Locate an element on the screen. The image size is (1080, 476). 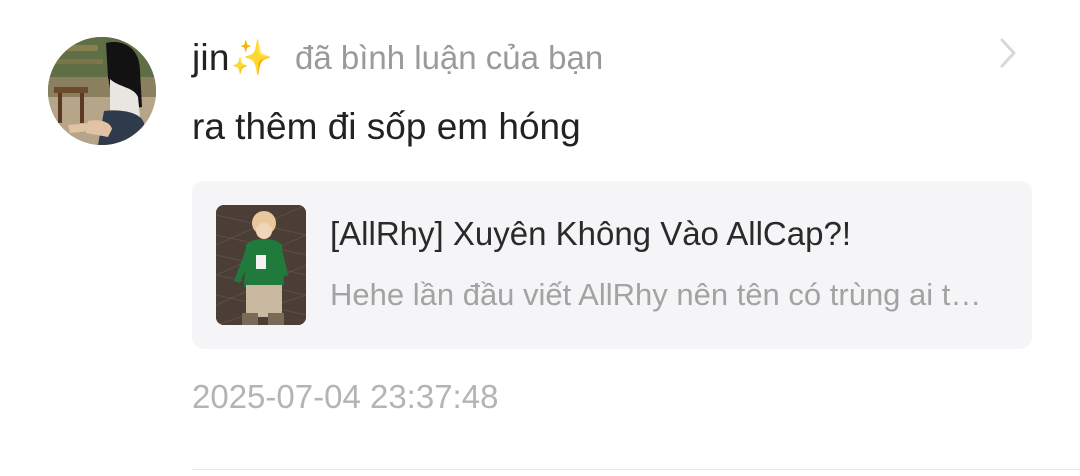
avatar-photo-icon is located at coordinates (102, 91).